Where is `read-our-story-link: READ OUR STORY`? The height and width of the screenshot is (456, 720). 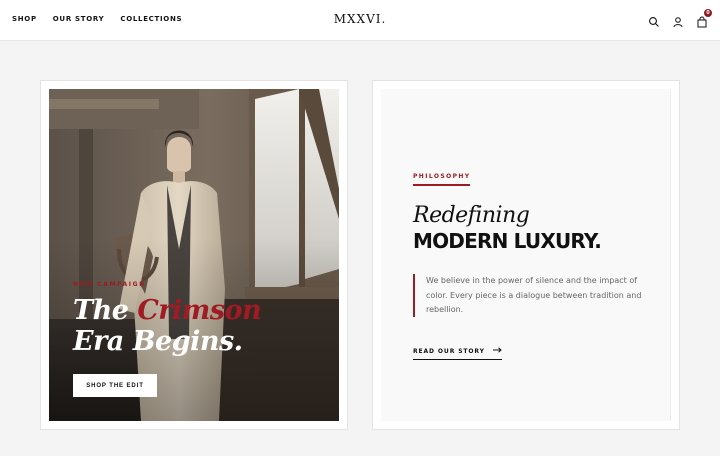
read-our-story-link: READ OUR STORY is located at coordinates (457, 353).